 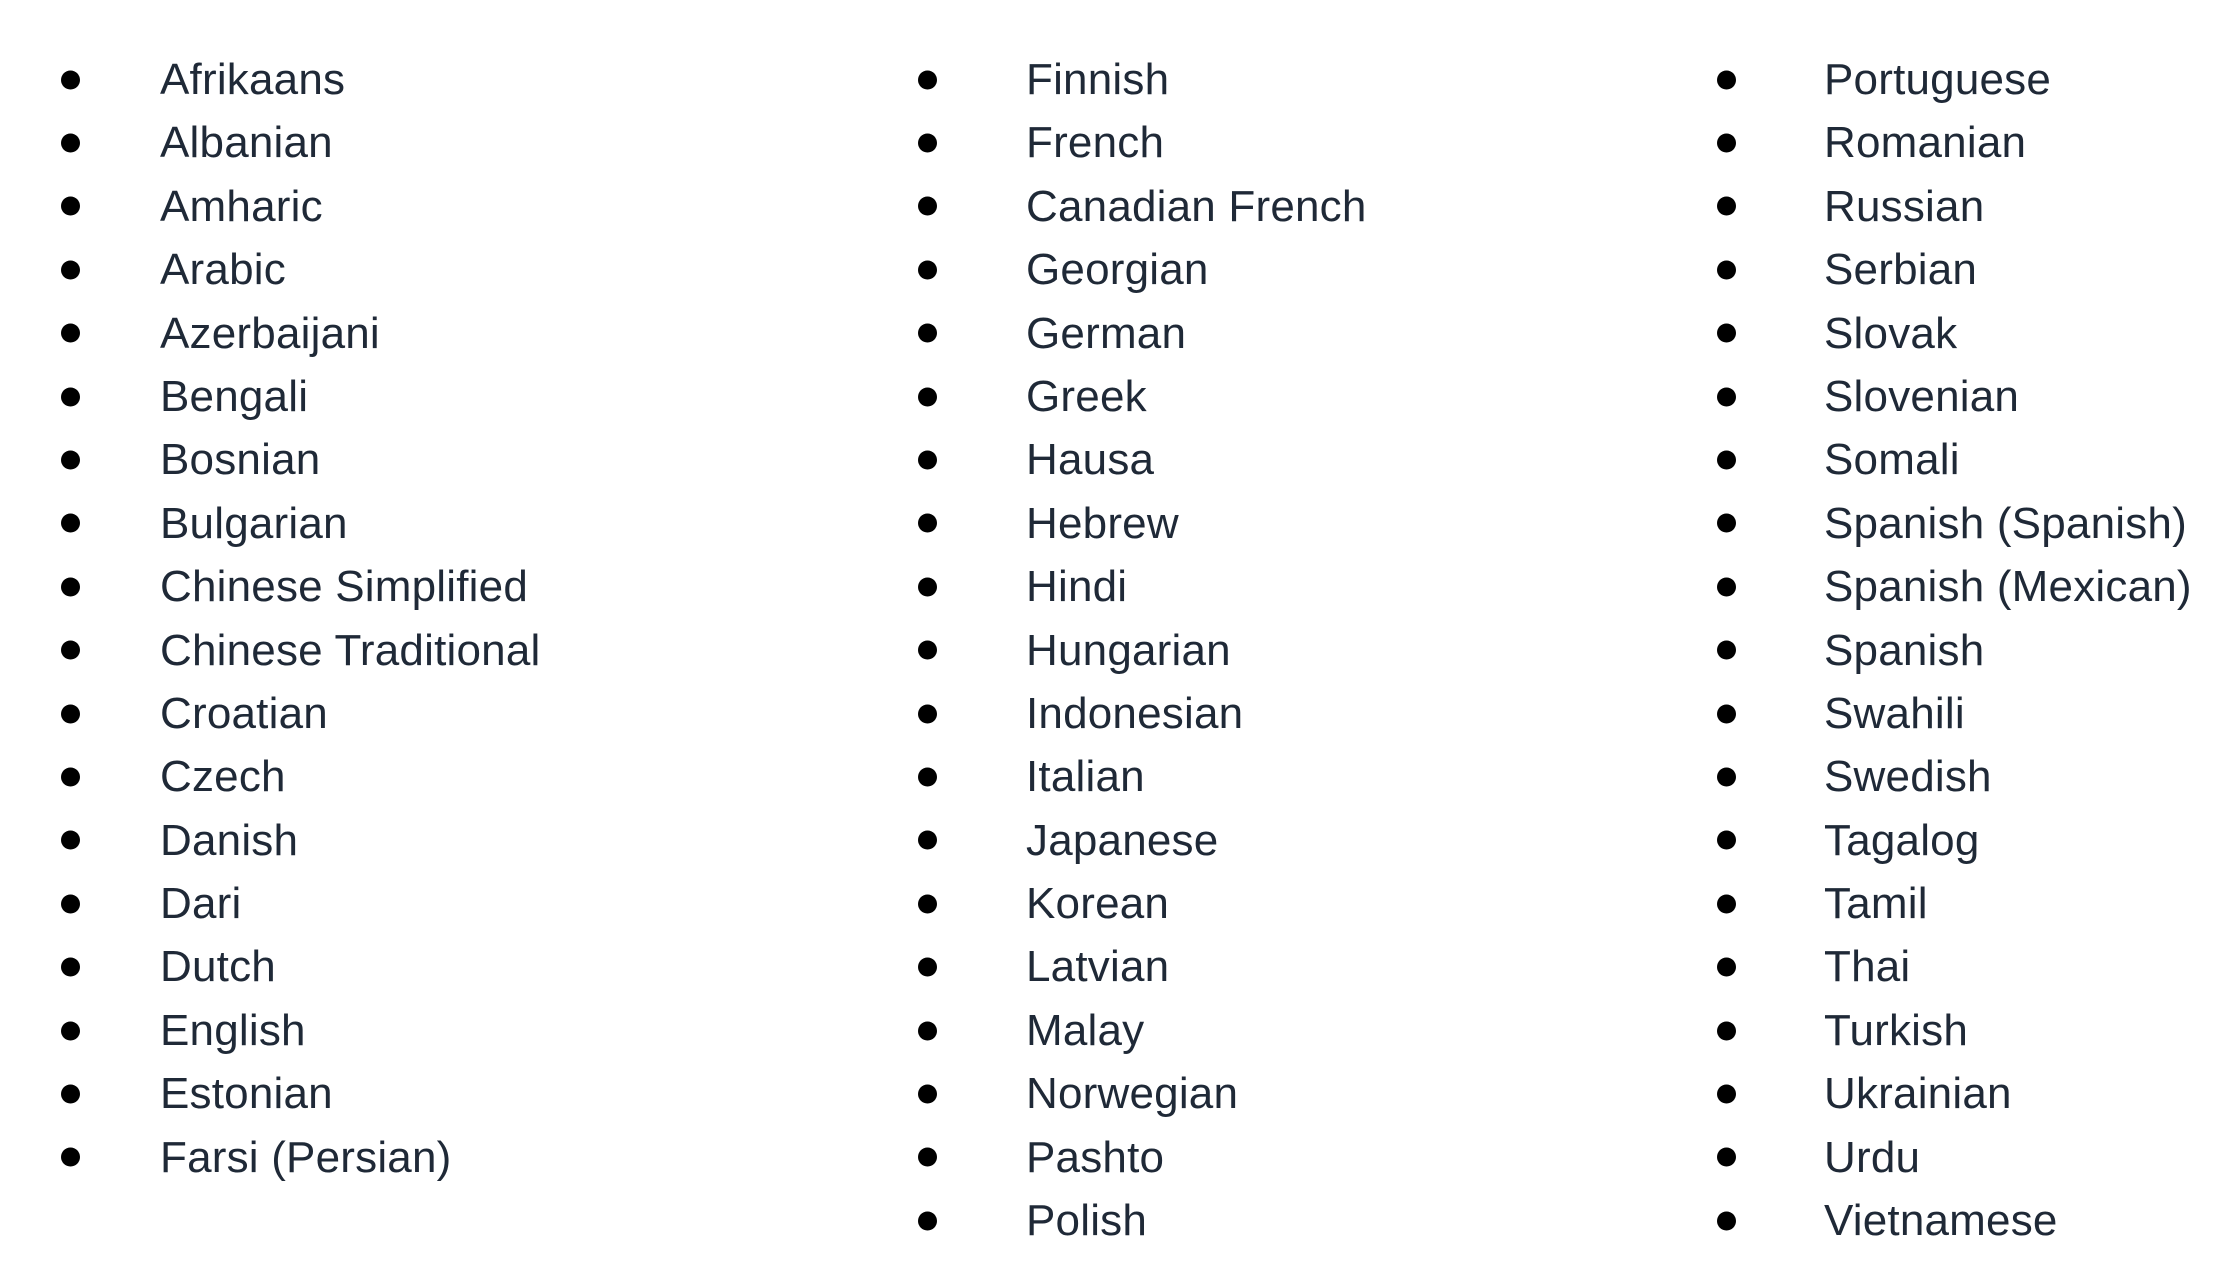 I want to click on language-label: German, so click(x=1106, y=333).